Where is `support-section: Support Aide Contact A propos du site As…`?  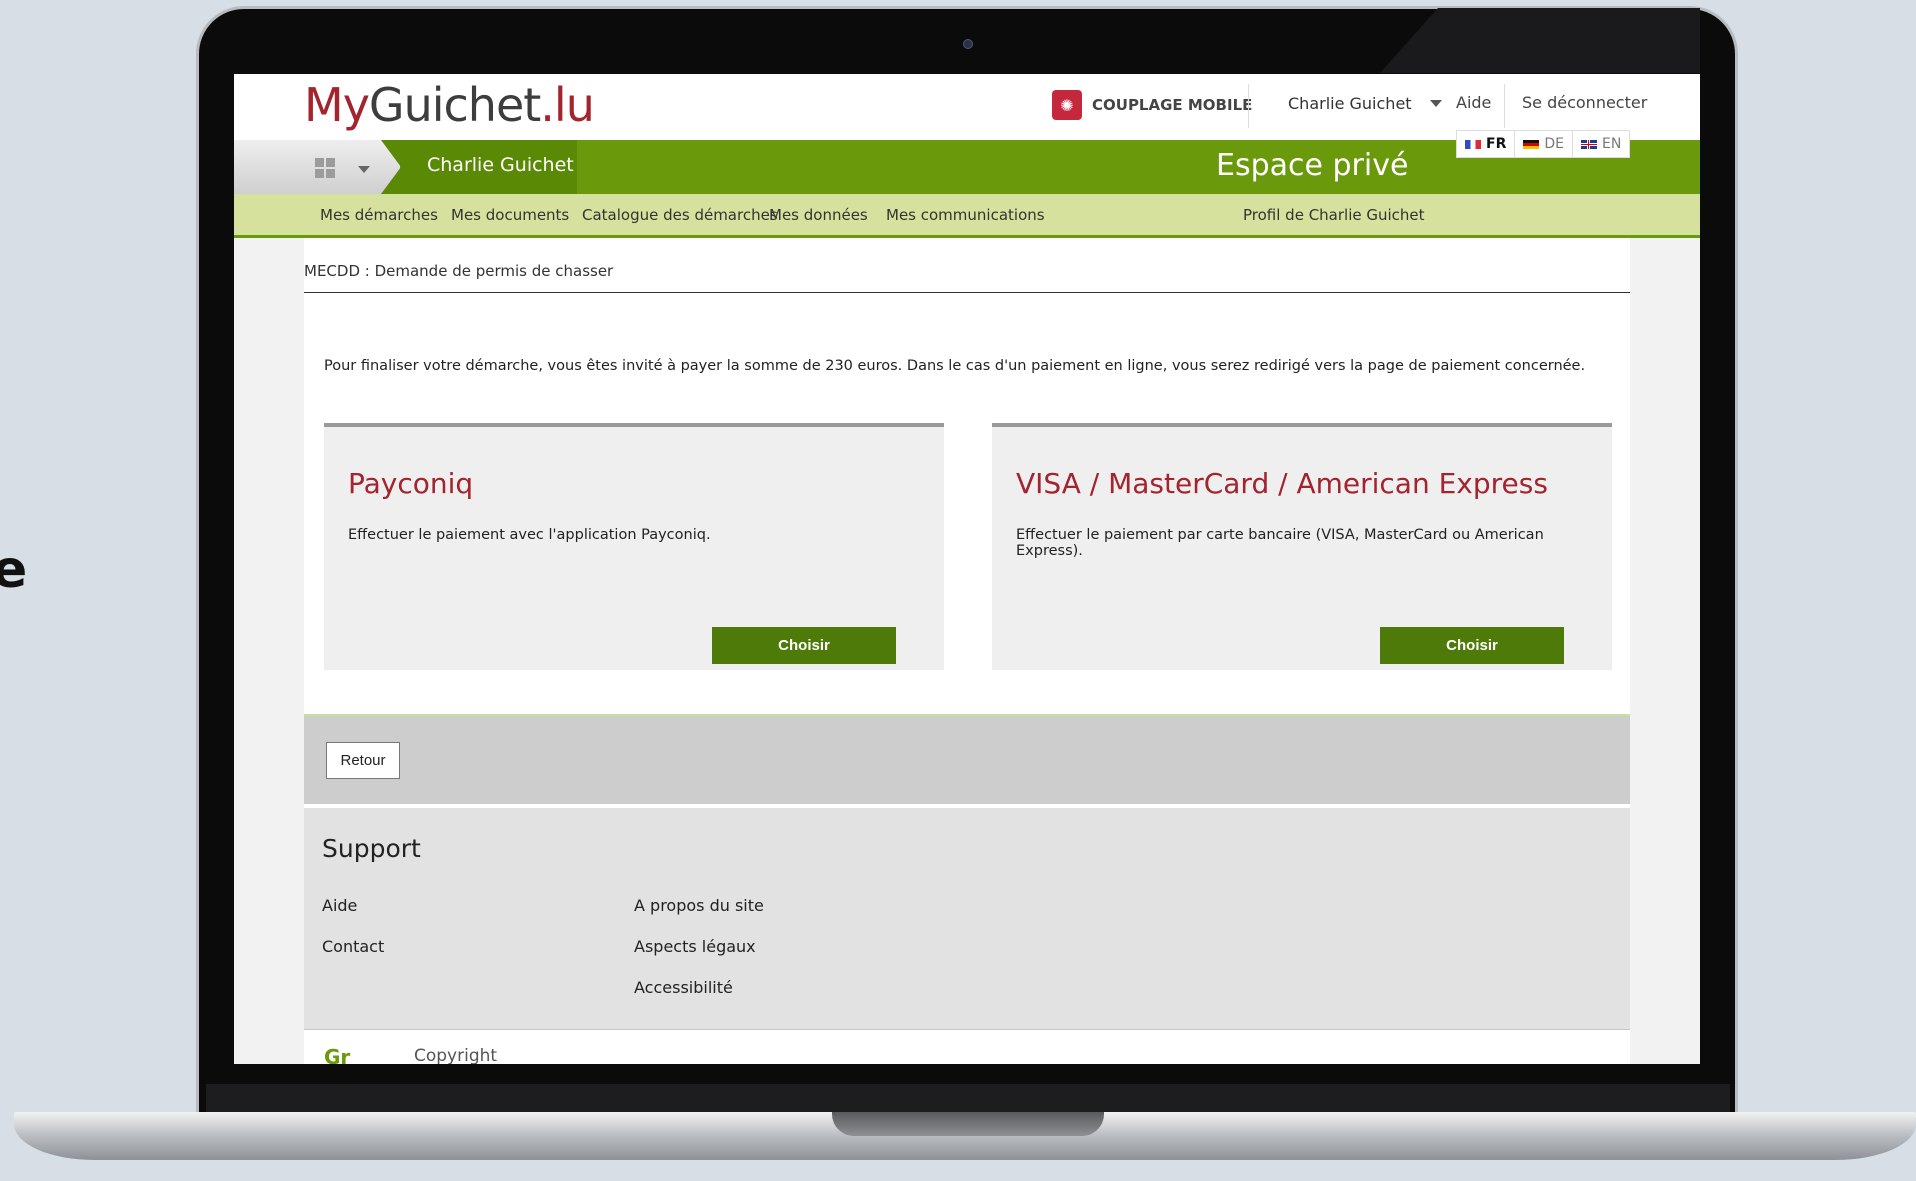
support-section: Support Aide Contact A propos du site As… is located at coordinates (967, 919).